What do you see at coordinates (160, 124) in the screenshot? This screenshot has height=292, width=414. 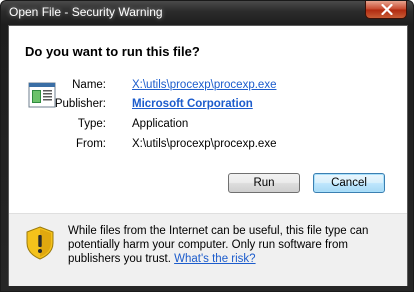 I see `type-value: Application` at bounding box center [160, 124].